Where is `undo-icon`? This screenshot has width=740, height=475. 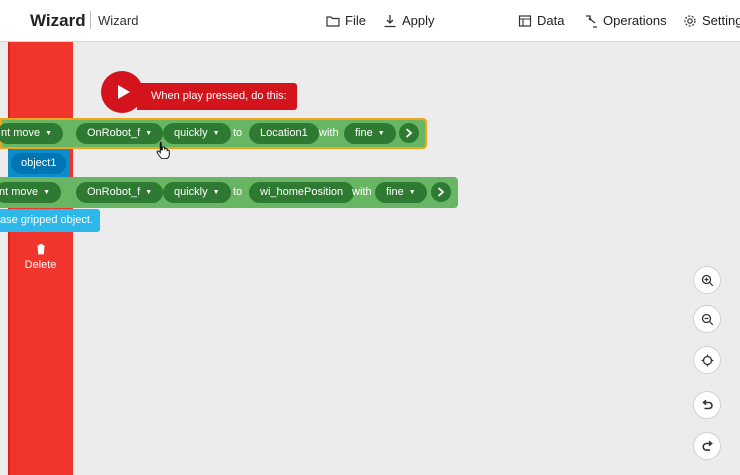
undo-icon is located at coordinates (707, 404).